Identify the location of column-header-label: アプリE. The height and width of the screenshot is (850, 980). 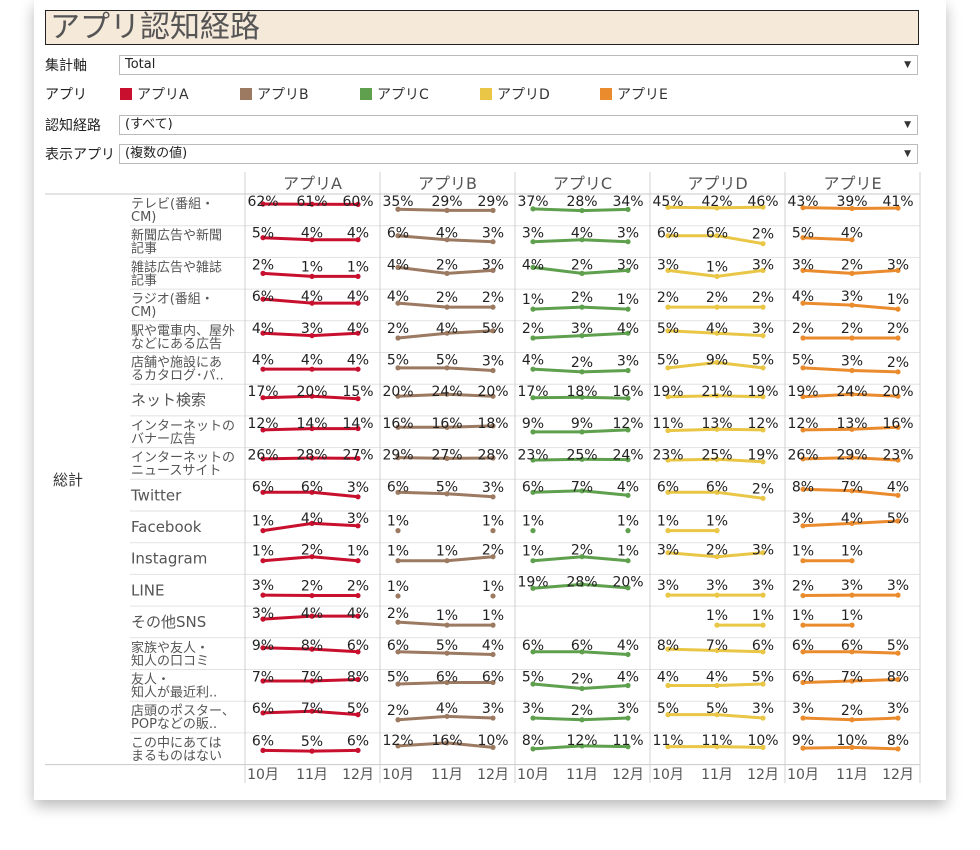
(852, 183).